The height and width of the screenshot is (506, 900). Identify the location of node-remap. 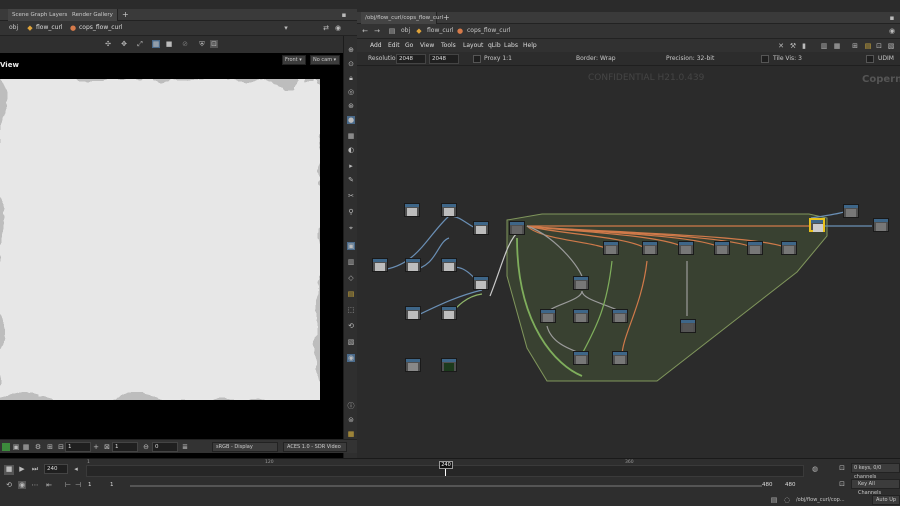
(449, 313).